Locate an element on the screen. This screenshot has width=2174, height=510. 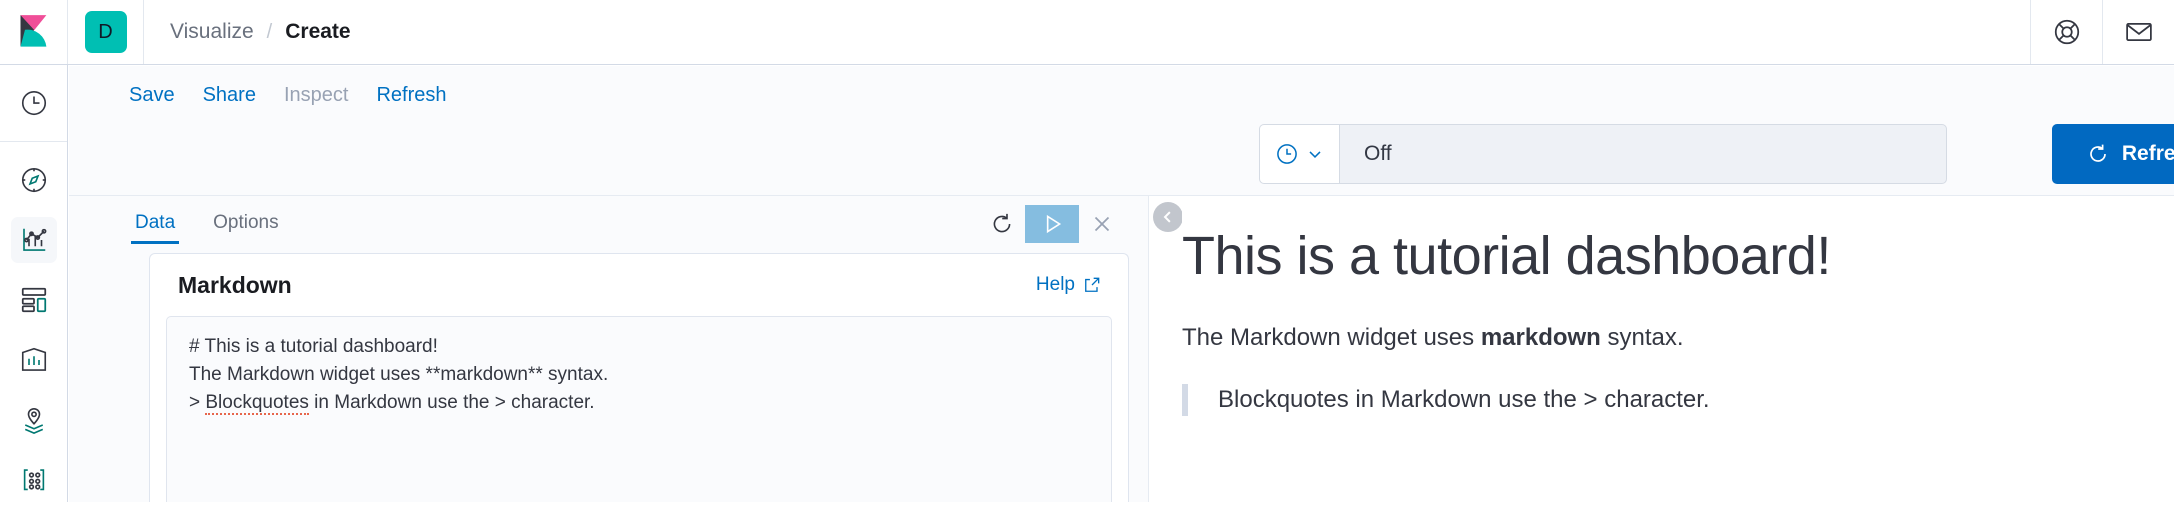
primary-navigation is located at coordinates (34, 283).